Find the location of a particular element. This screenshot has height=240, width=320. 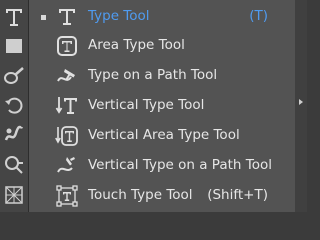

vertical-area-type-tool-icon is located at coordinates (67, 136).